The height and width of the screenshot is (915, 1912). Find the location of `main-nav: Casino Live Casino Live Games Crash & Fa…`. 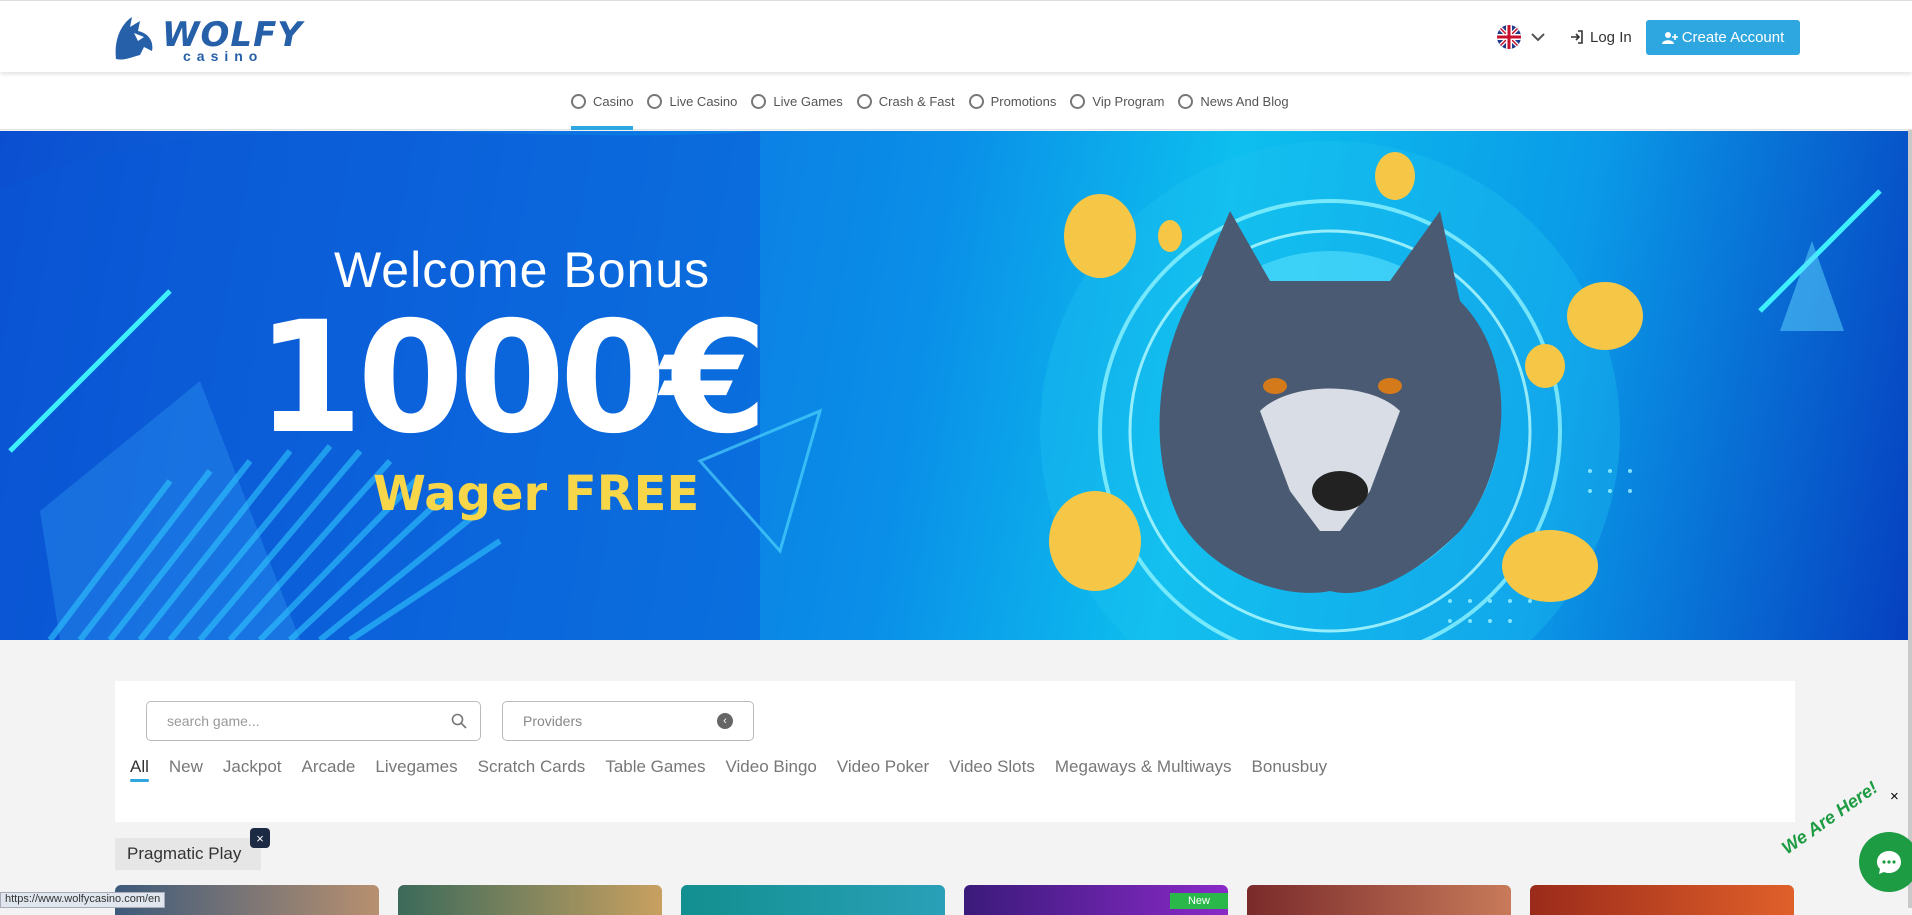

main-nav: Casino Live Casino Live Games Crash & Fa… is located at coordinates (956, 101).